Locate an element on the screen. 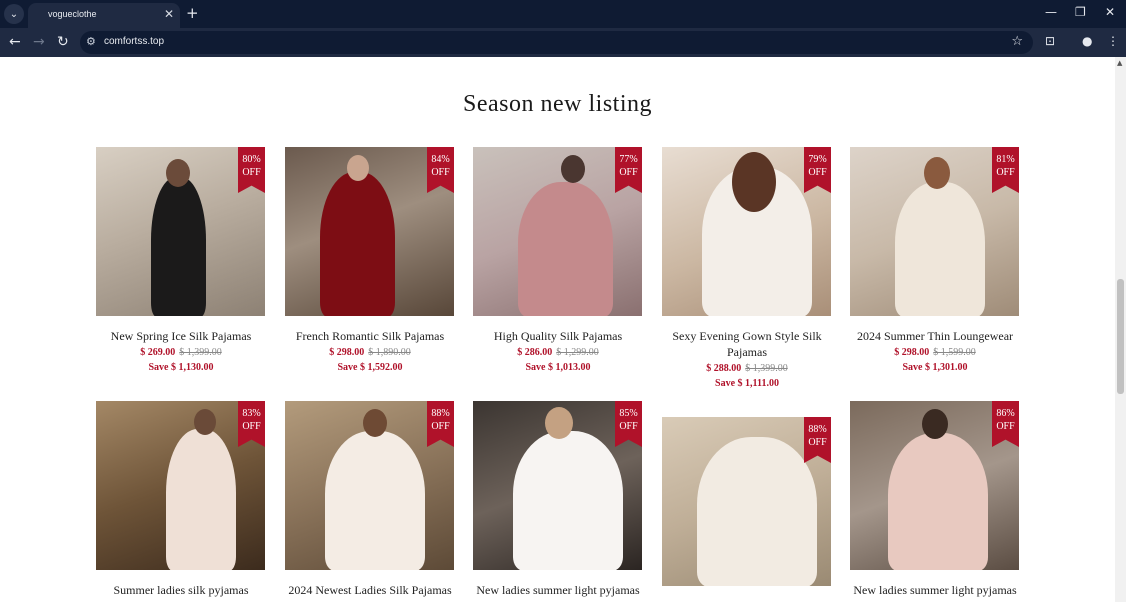 The width and height of the screenshot is (1126, 602). price-line: $ 269.00 $ 1,399.00 is located at coordinates (181, 353).